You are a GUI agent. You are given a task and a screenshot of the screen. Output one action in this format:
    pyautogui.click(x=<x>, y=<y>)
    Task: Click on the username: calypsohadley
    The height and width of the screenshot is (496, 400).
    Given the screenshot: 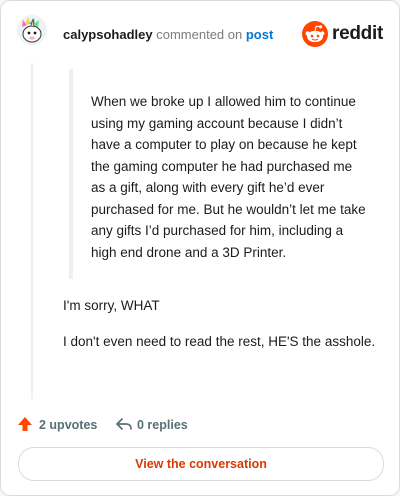 What is the action you would take?
    pyautogui.click(x=108, y=34)
    